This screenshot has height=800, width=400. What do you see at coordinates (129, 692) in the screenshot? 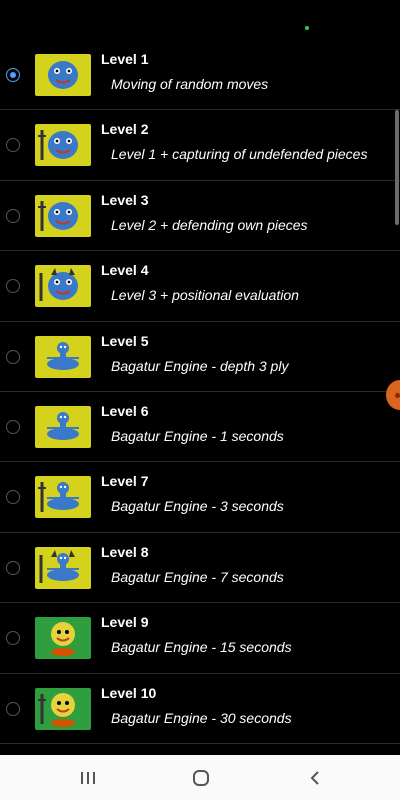
I see `level-title: Level 10` at bounding box center [129, 692].